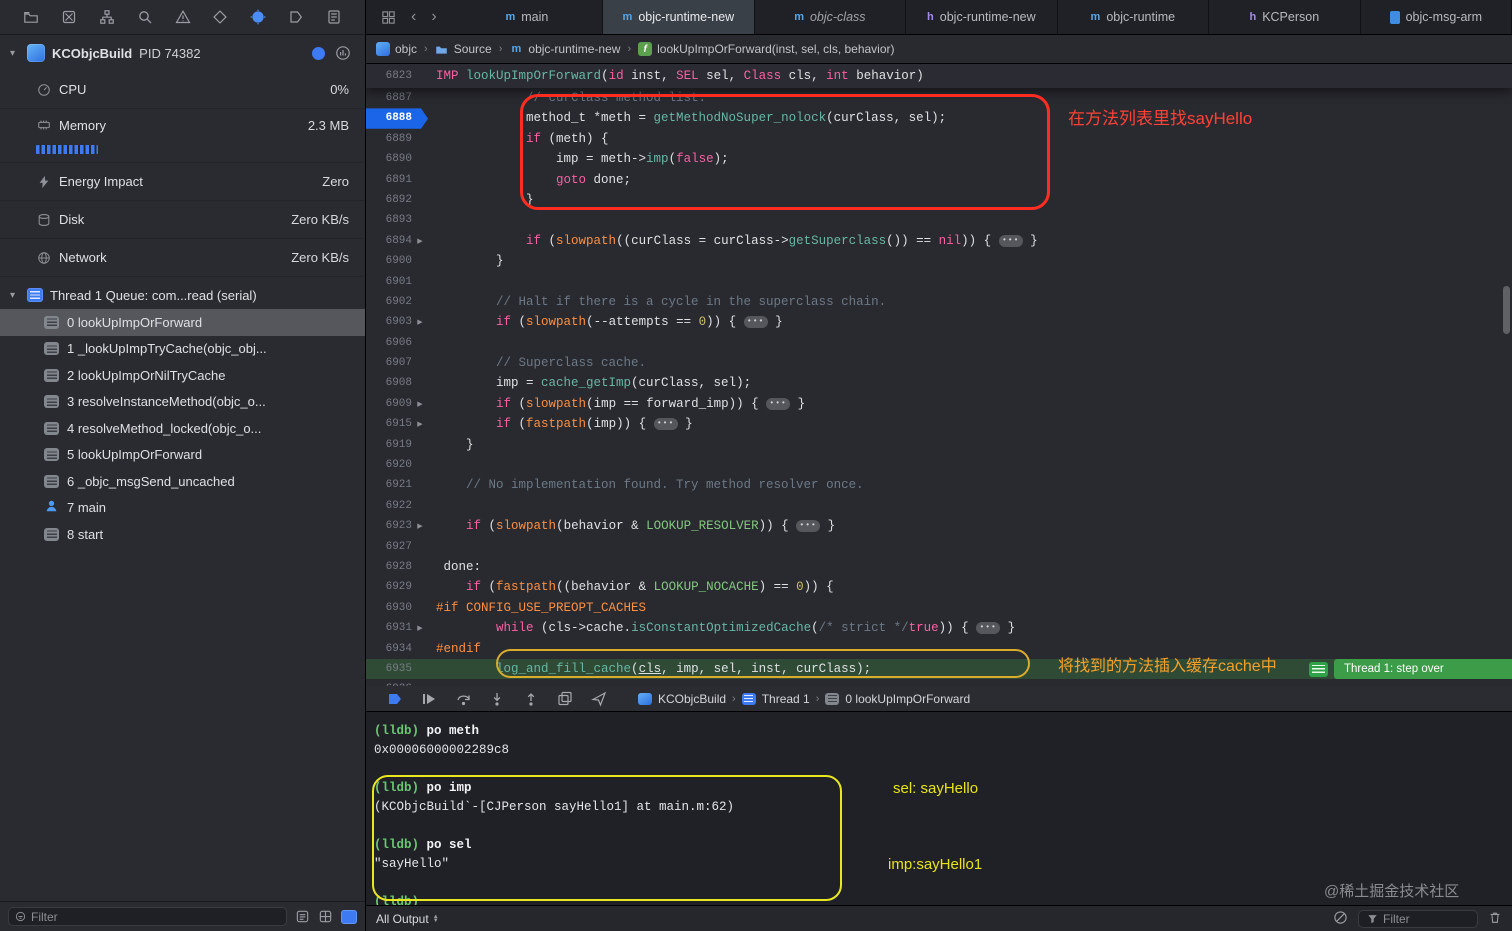 The width and height of the screenshot is (1512, 931). Describe the element at coordinates (182, 136) in the screenshot. I see `gauge-row-memory: Memory 2.3 MB` at that location.